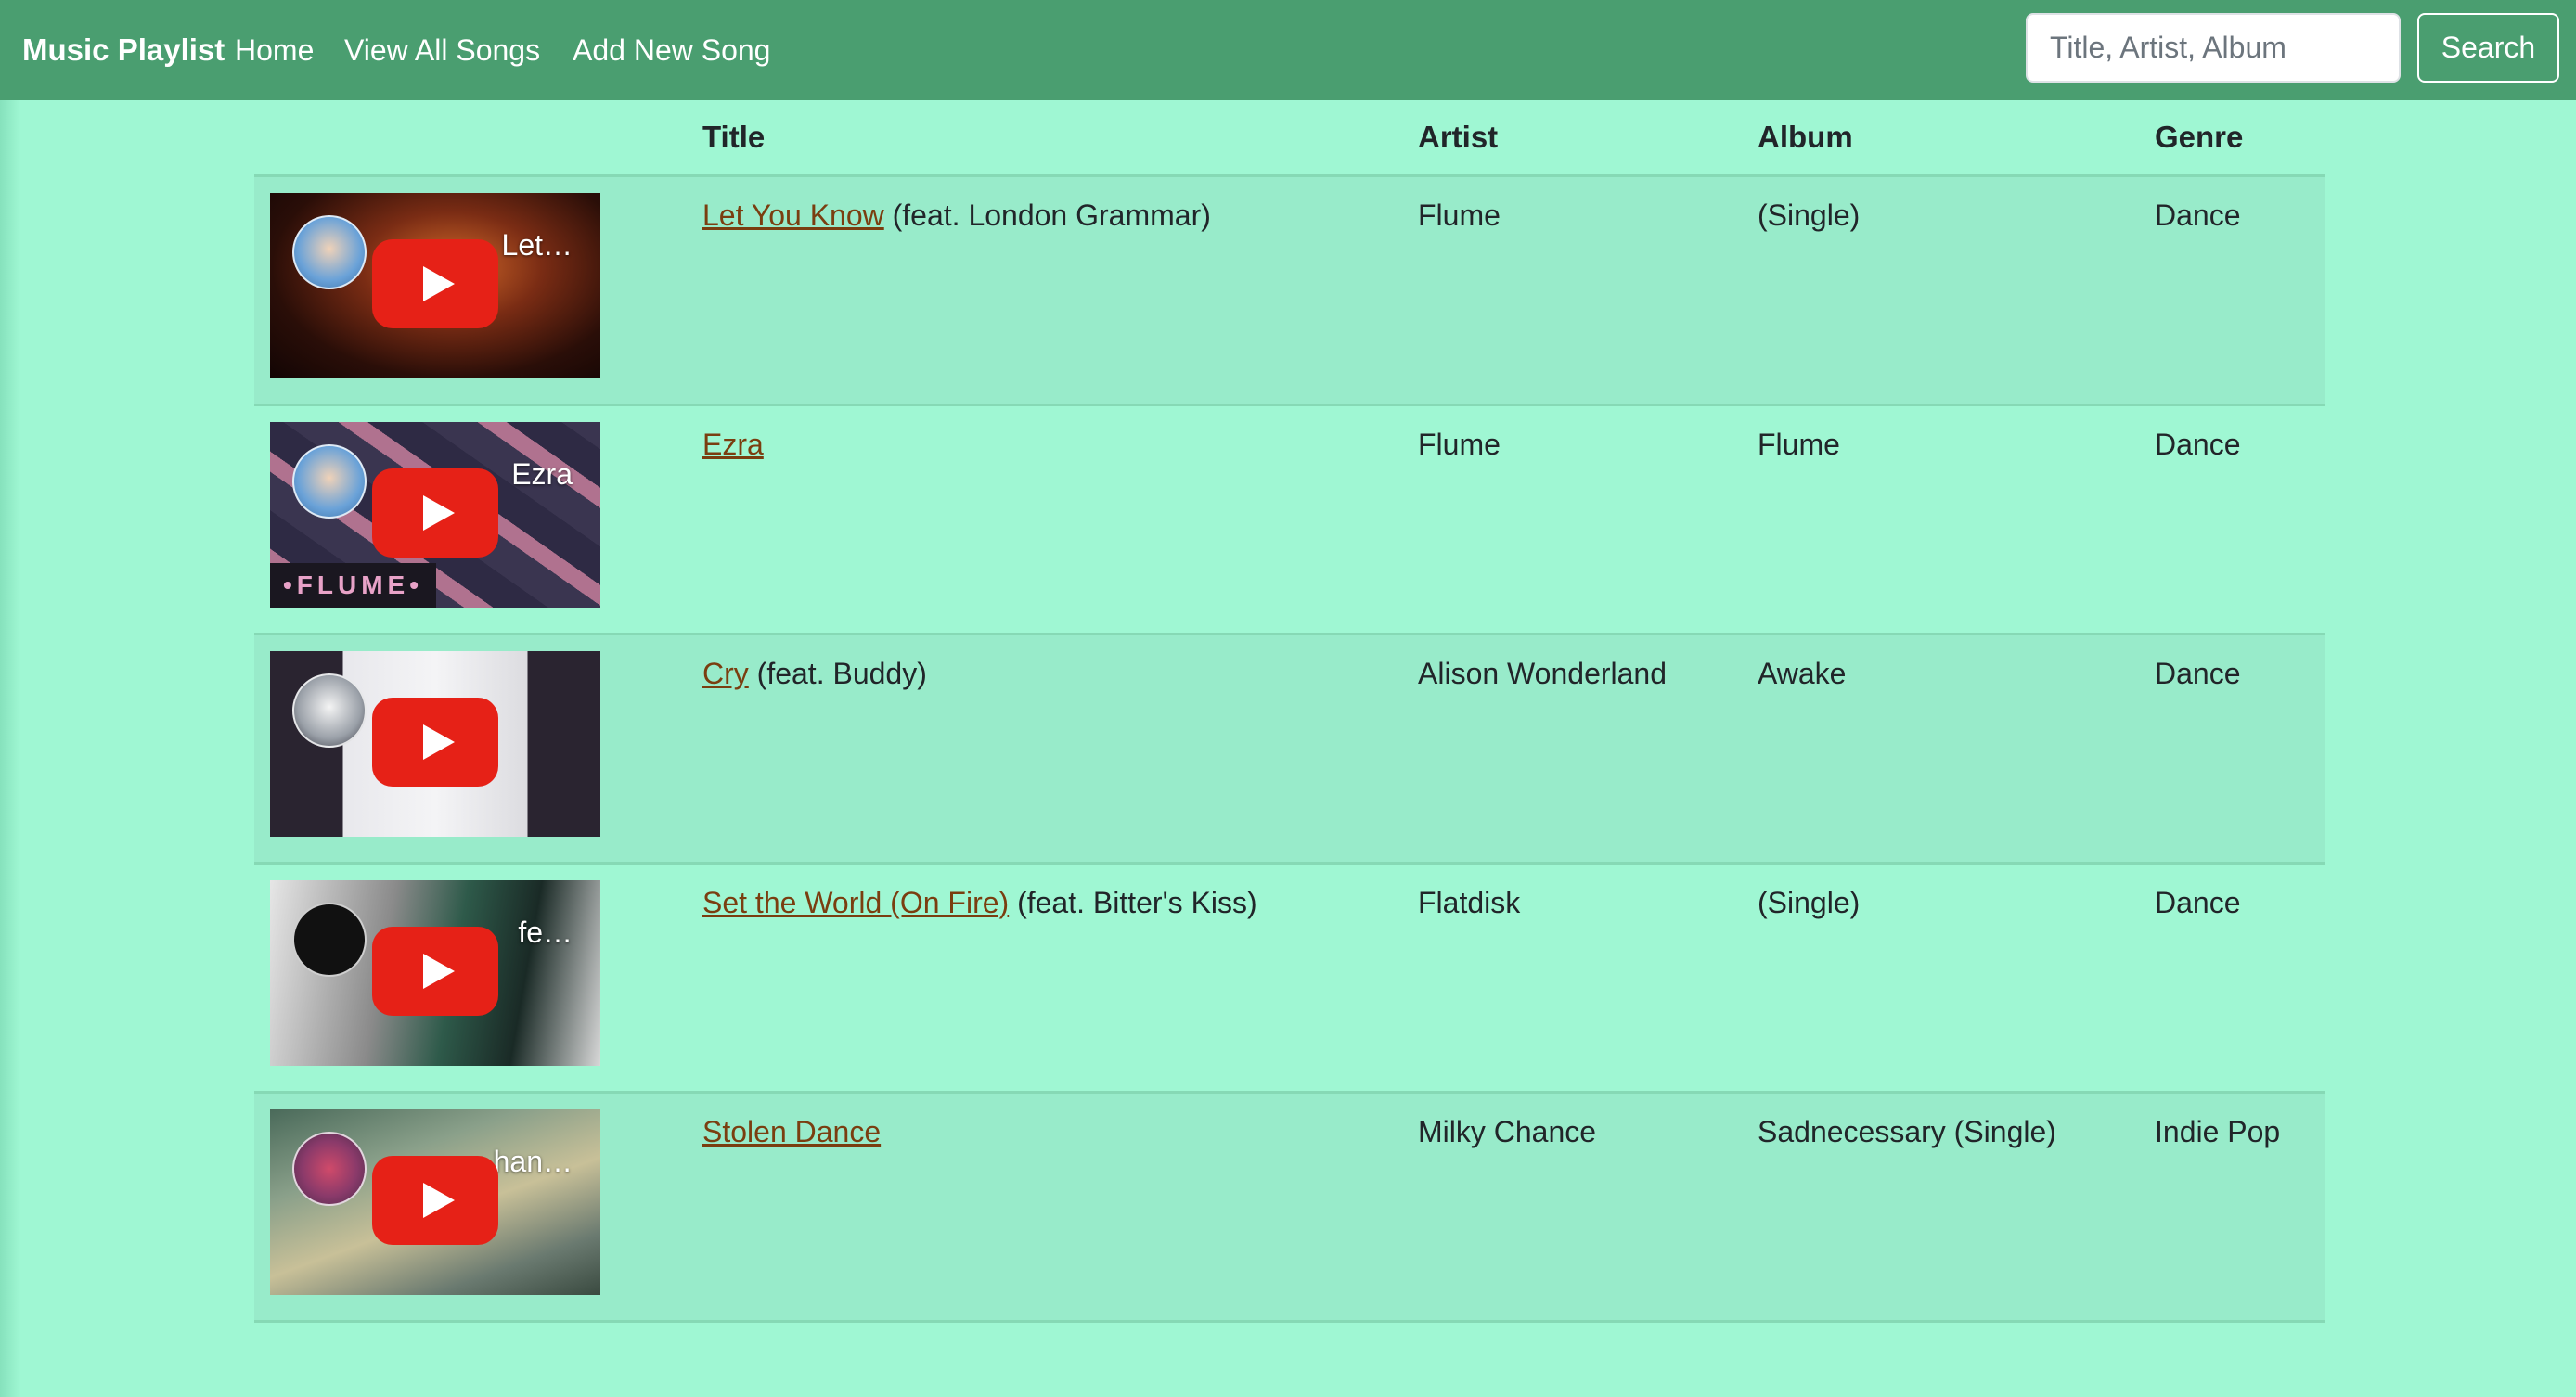 This screenshot has width=2576, height=1397. What do you see at coordinates (1469, 902) in the screenshot?
I see `artist-cell: Flatdisk` at bounding box center [1469, 902].